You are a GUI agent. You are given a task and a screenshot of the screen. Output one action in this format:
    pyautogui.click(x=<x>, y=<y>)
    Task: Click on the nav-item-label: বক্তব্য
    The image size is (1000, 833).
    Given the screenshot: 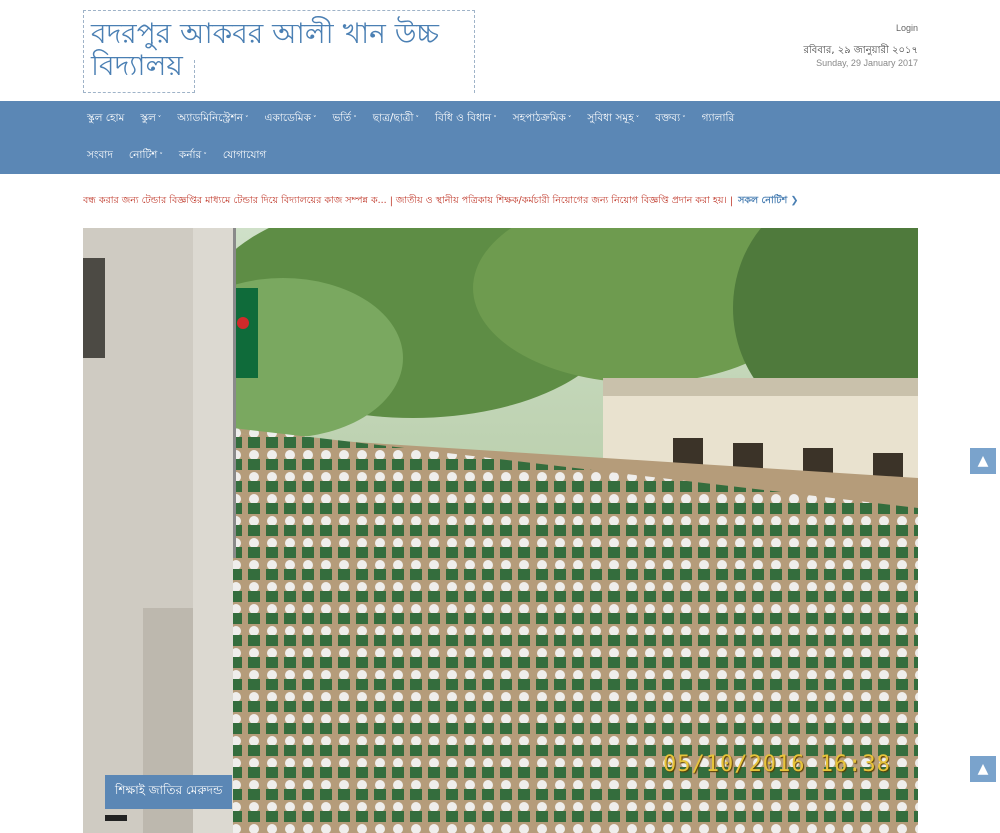 What is the action you would take?
    pyautogui.click(x=668, y=117)
    